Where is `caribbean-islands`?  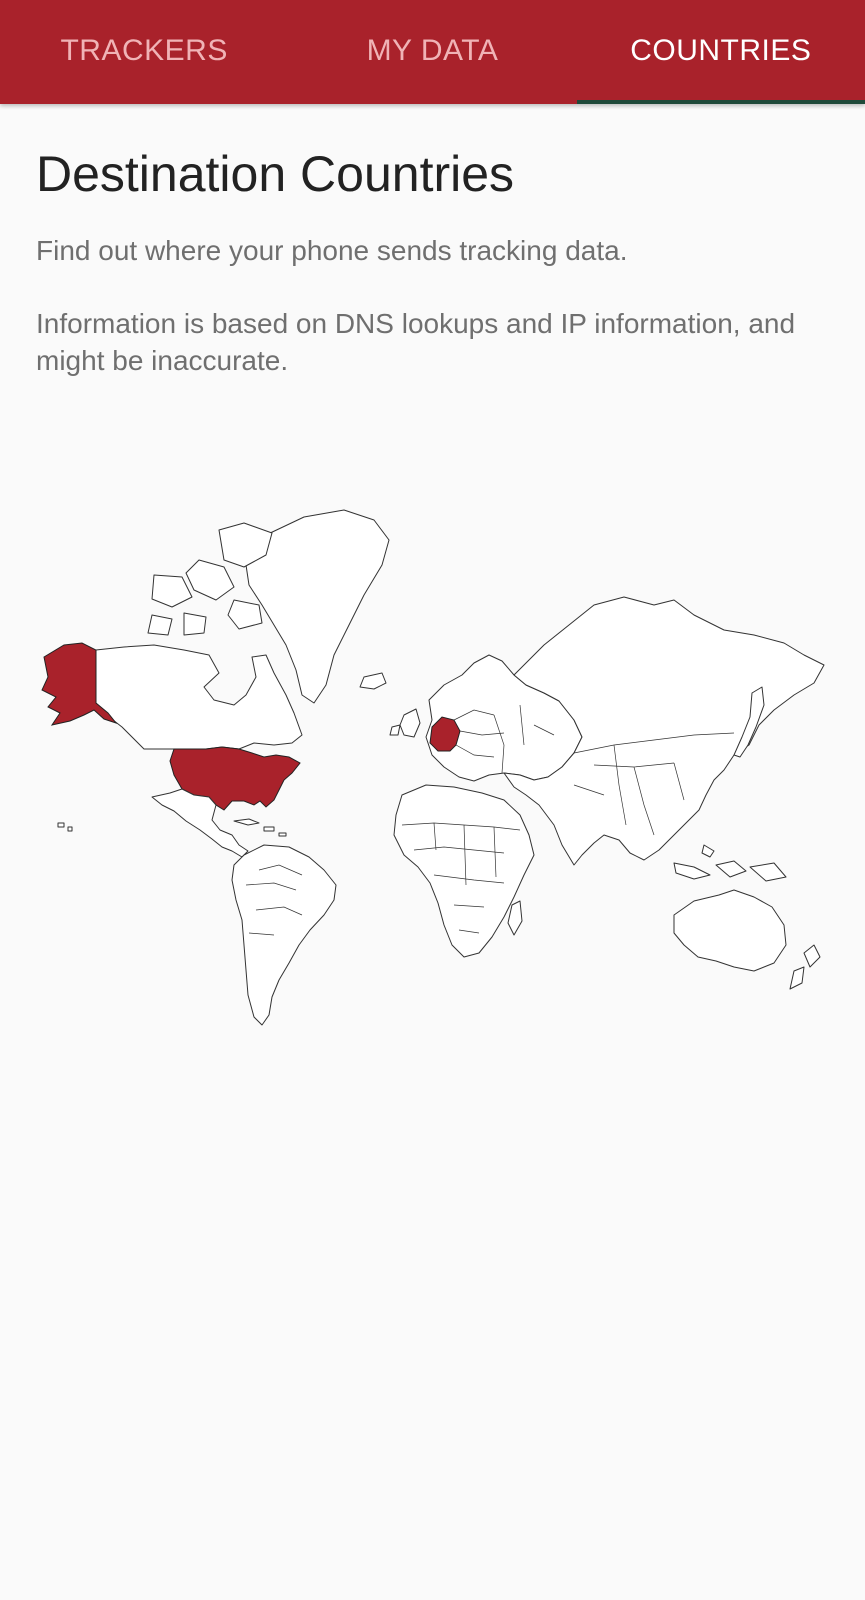
caribbean-islands is located at coordinates (260, 827).